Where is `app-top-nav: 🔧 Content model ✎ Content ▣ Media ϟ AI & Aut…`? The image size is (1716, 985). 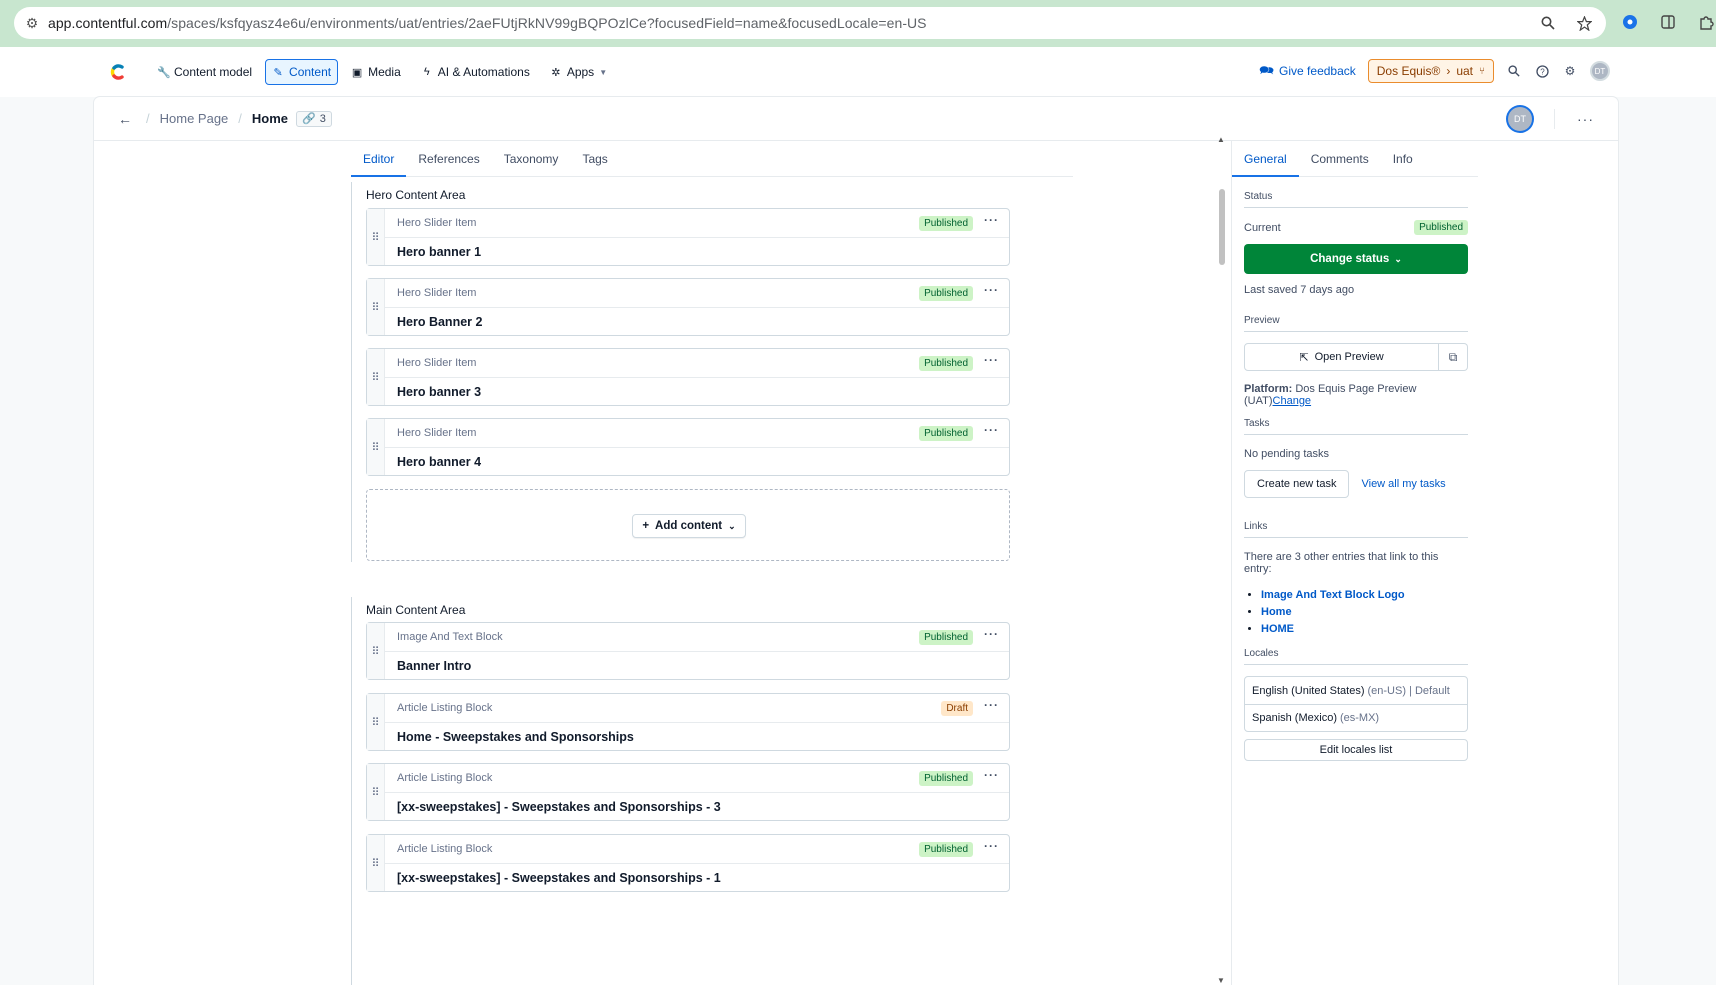
app-top-nav: 🔧 Content model ✎ Content ▣ Media ϟ AI & Aut… is located at coordinates (858, 72).